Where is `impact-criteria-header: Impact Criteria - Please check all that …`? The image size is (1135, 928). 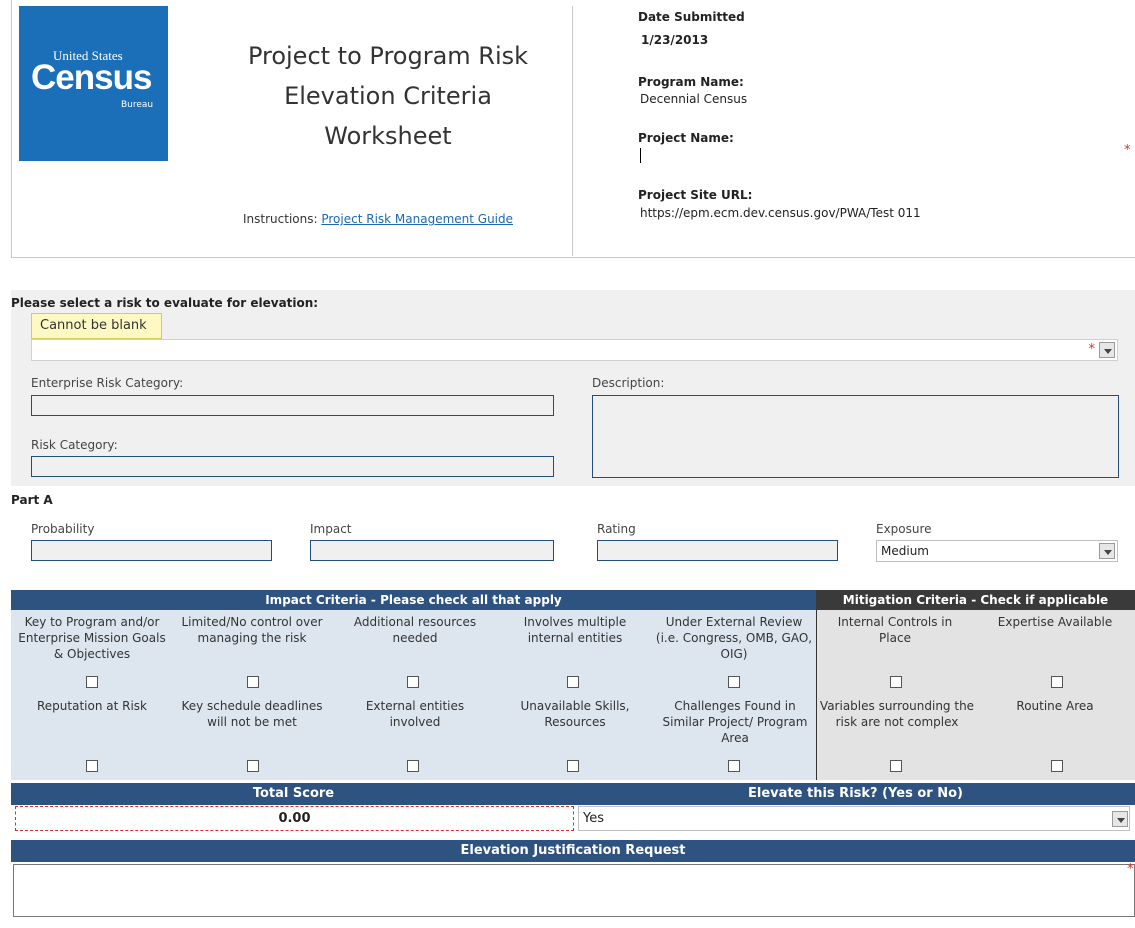 impact-criteria-header: Impact Criteria - Please check all that … is located at coordinates (413, 600).